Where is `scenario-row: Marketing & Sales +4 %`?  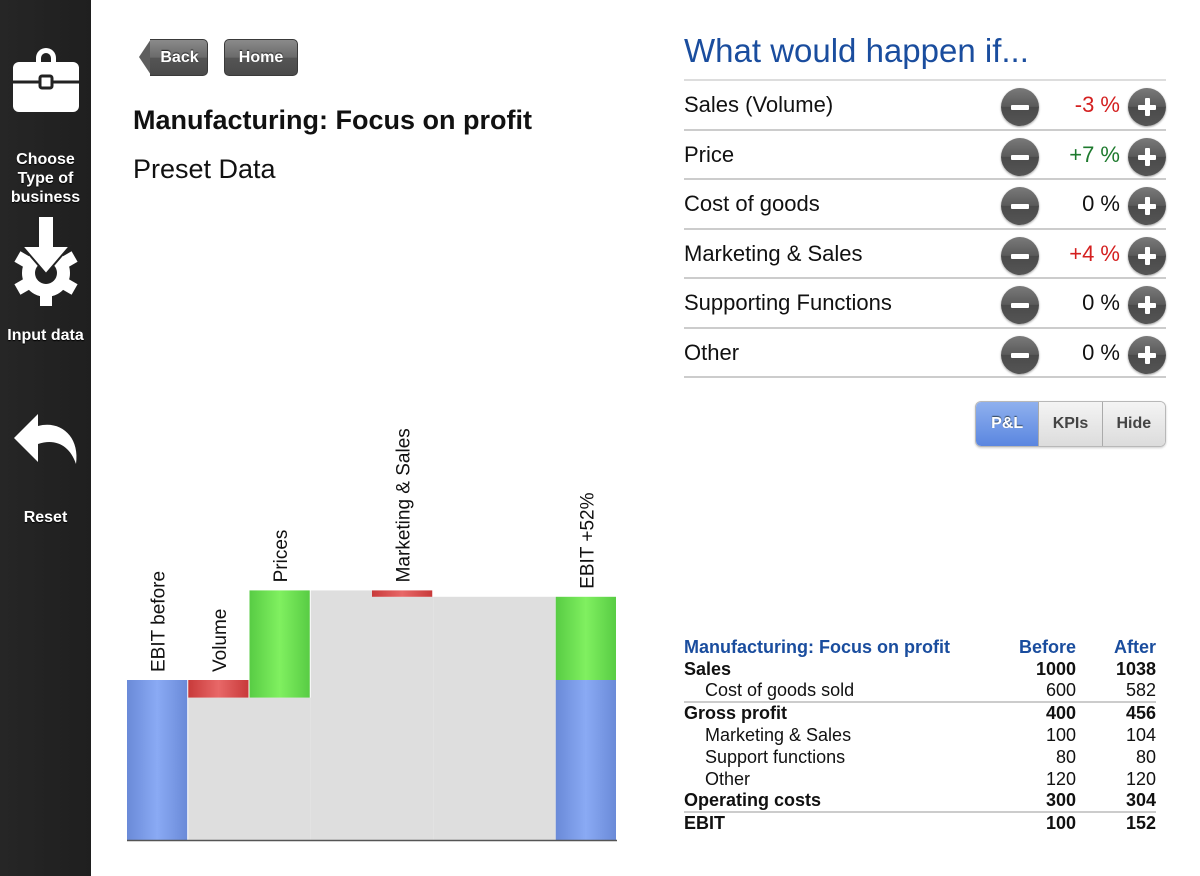
scenario-row: Marketing & Sales +4 % is located at coordinates (925, 254).